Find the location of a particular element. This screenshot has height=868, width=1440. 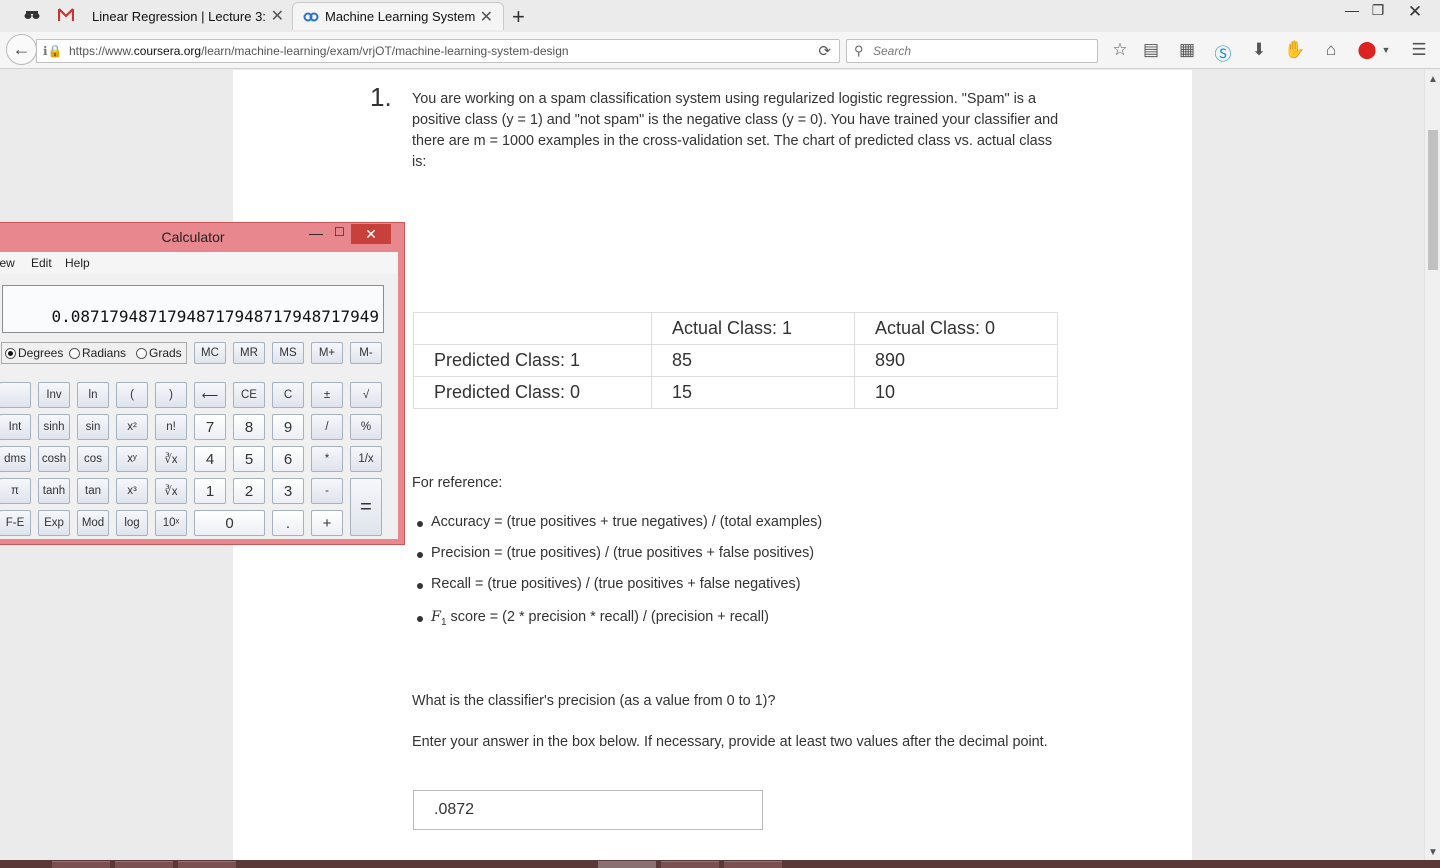

calc-key: dms is located at coordinates (15, 459).